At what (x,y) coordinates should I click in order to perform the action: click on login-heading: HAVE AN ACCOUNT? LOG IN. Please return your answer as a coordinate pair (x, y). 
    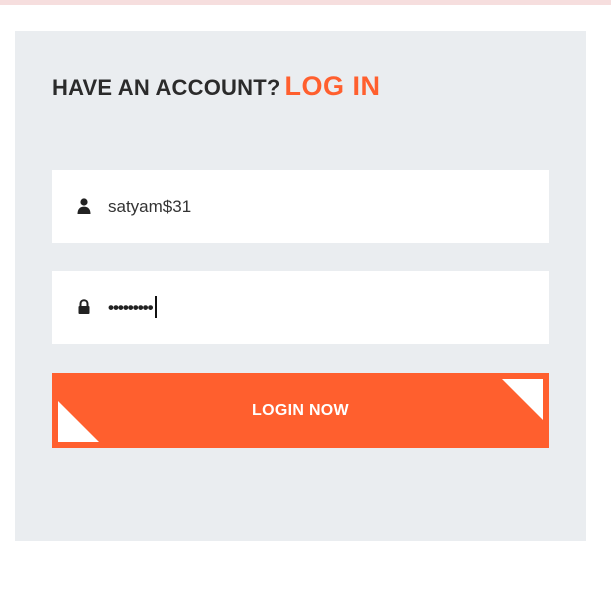
    Looking at the image, I should click on (216, 86).